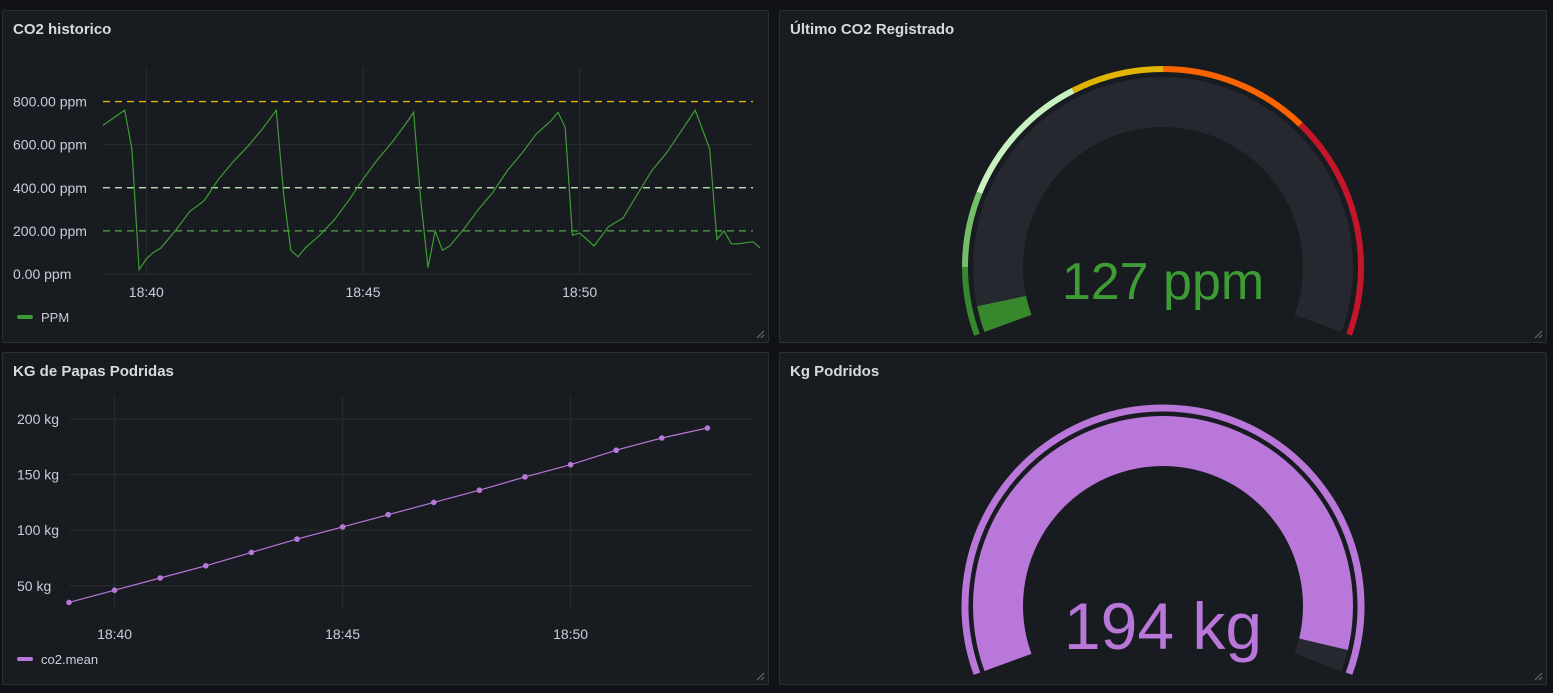 The width and height of the screenshot is (1553, 693). I want to click on y-tick-label: 100 kg, so click(38, 530).